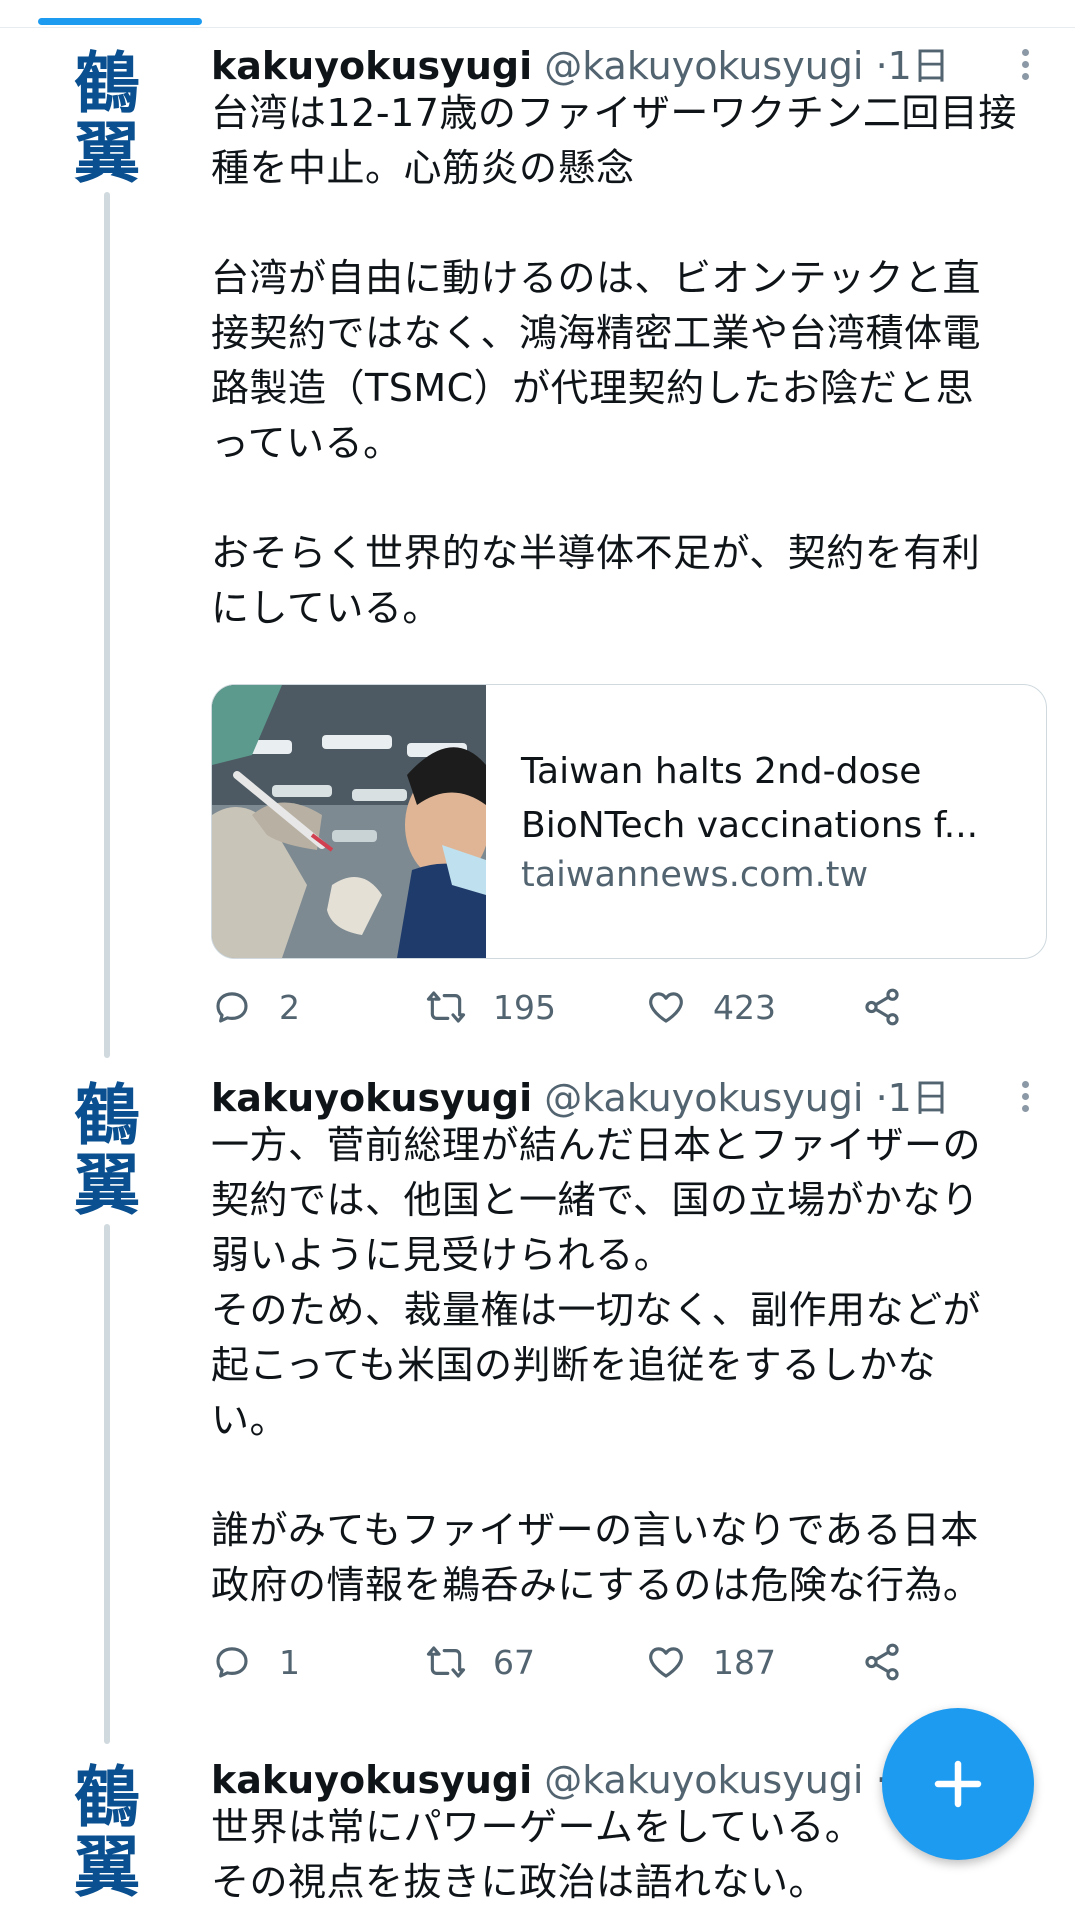 This screenshot has width=1075, height=1925. I want to click on reply-button: 2, so click(255, 1007).